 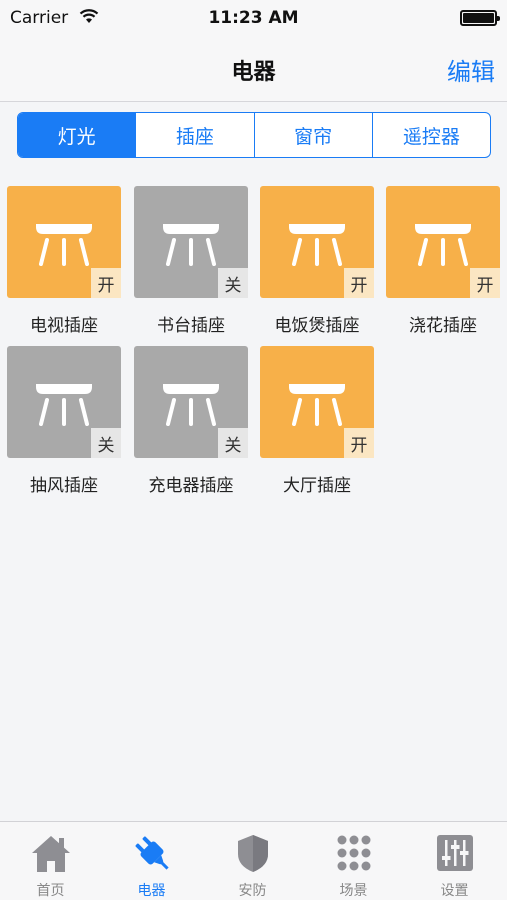 I want to click on tab-settings: 设置, so click(x=454, y=861).